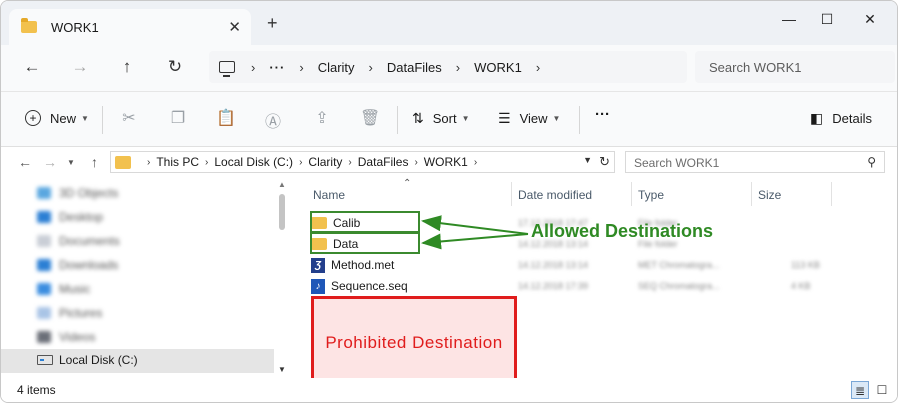  What do you see at coordinates (882, 390) in the screenshot?
I see `large-icons-view-icon: ☐` at bounding box center [882, 390].